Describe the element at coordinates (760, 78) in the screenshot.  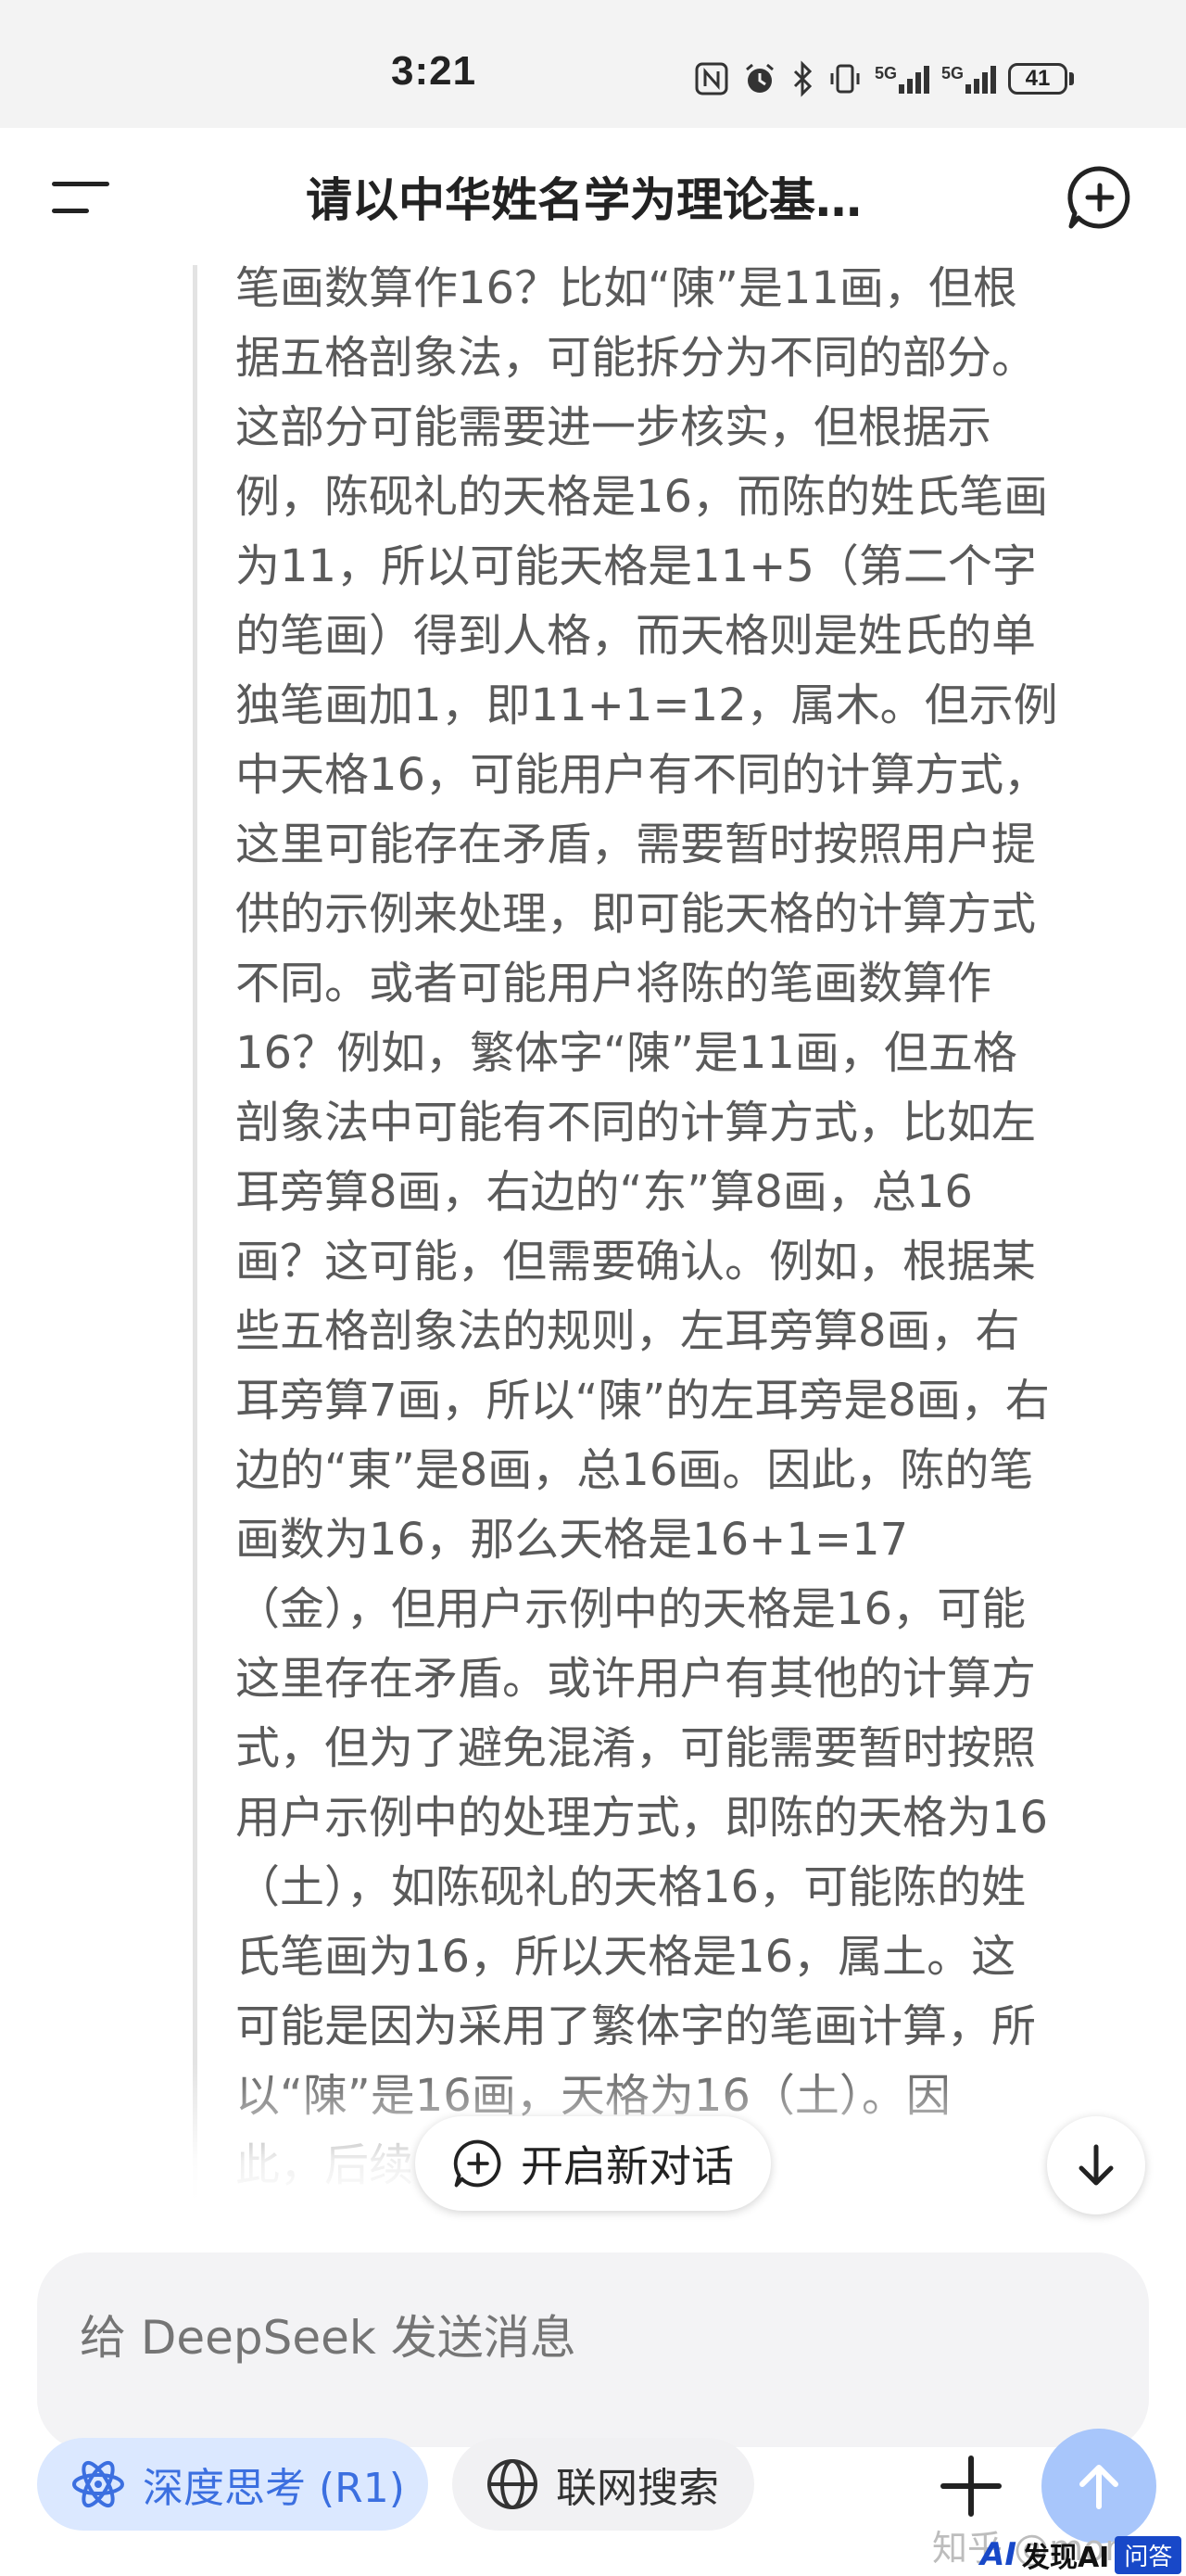
I see `alarm-icon` at that location.